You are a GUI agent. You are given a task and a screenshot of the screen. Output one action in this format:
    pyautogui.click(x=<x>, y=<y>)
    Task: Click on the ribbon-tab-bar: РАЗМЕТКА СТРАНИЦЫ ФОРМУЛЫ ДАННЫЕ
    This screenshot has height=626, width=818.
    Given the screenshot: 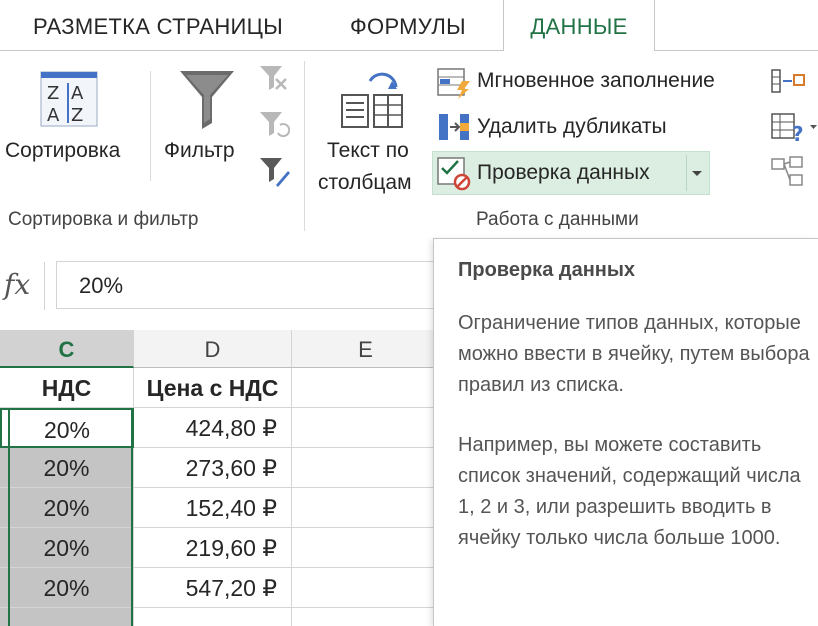 What is the action you would take?
    pyautogui.click(x=409, y=25)
    